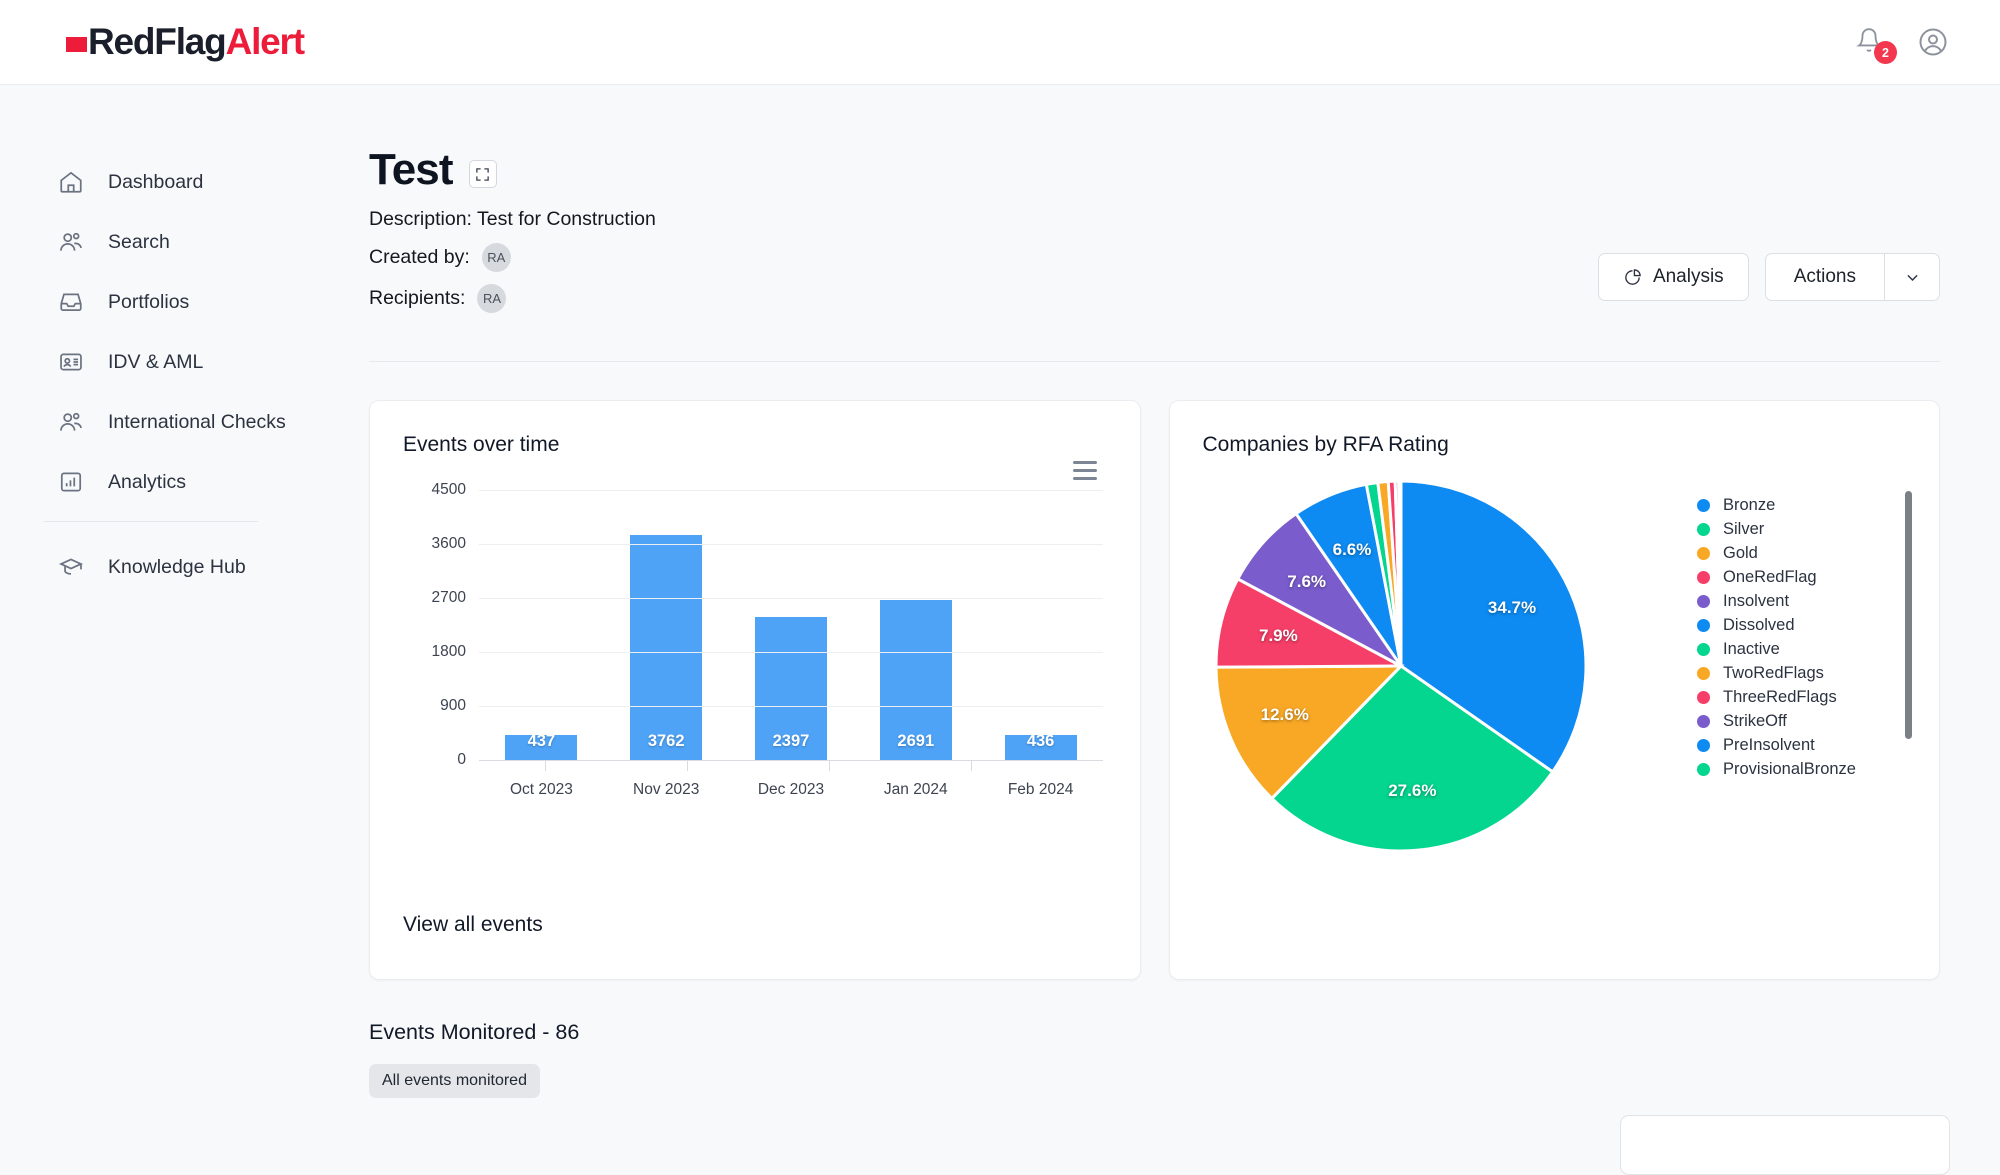 This screenshot has height=1175, width=2000. I want to click on bar: 2397, so click(790, 689).